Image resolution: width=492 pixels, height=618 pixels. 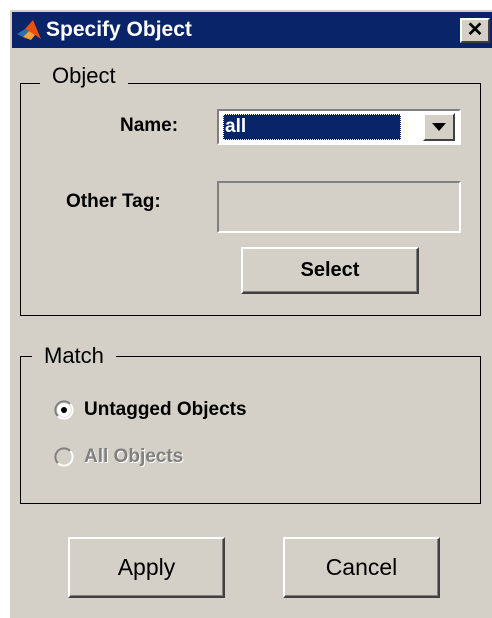 I want to click on close-button: ✕, so click(x=475, y=30).